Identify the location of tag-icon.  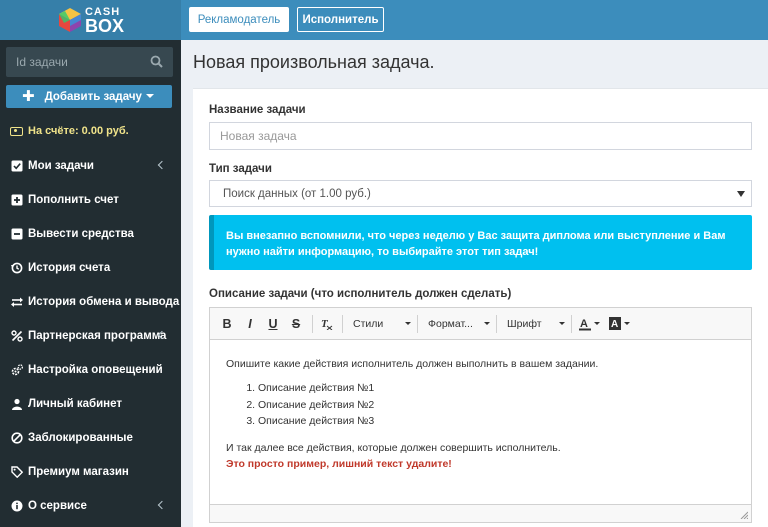
(17, 472).